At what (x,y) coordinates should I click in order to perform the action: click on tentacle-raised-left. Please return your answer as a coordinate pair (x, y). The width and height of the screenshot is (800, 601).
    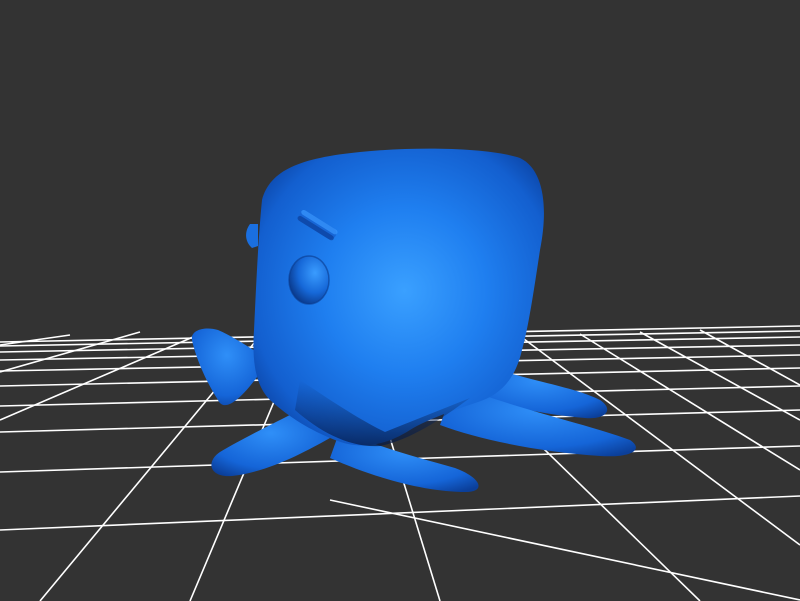
    Looking at the image, I should click on (226, 367).